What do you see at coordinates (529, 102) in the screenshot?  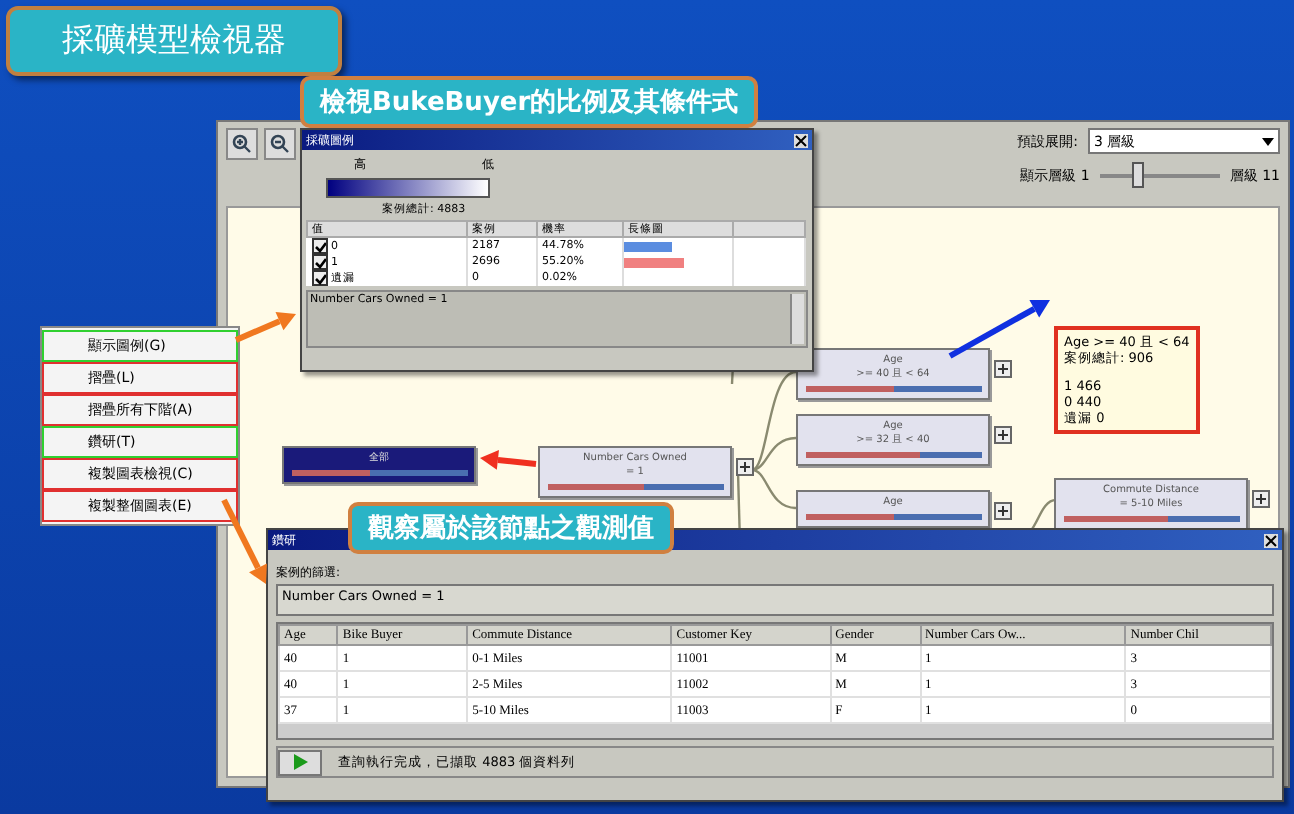 I see `callout-label: 檢視BukeBuyer的比例及其條件式` at bounding box center [529, 102].